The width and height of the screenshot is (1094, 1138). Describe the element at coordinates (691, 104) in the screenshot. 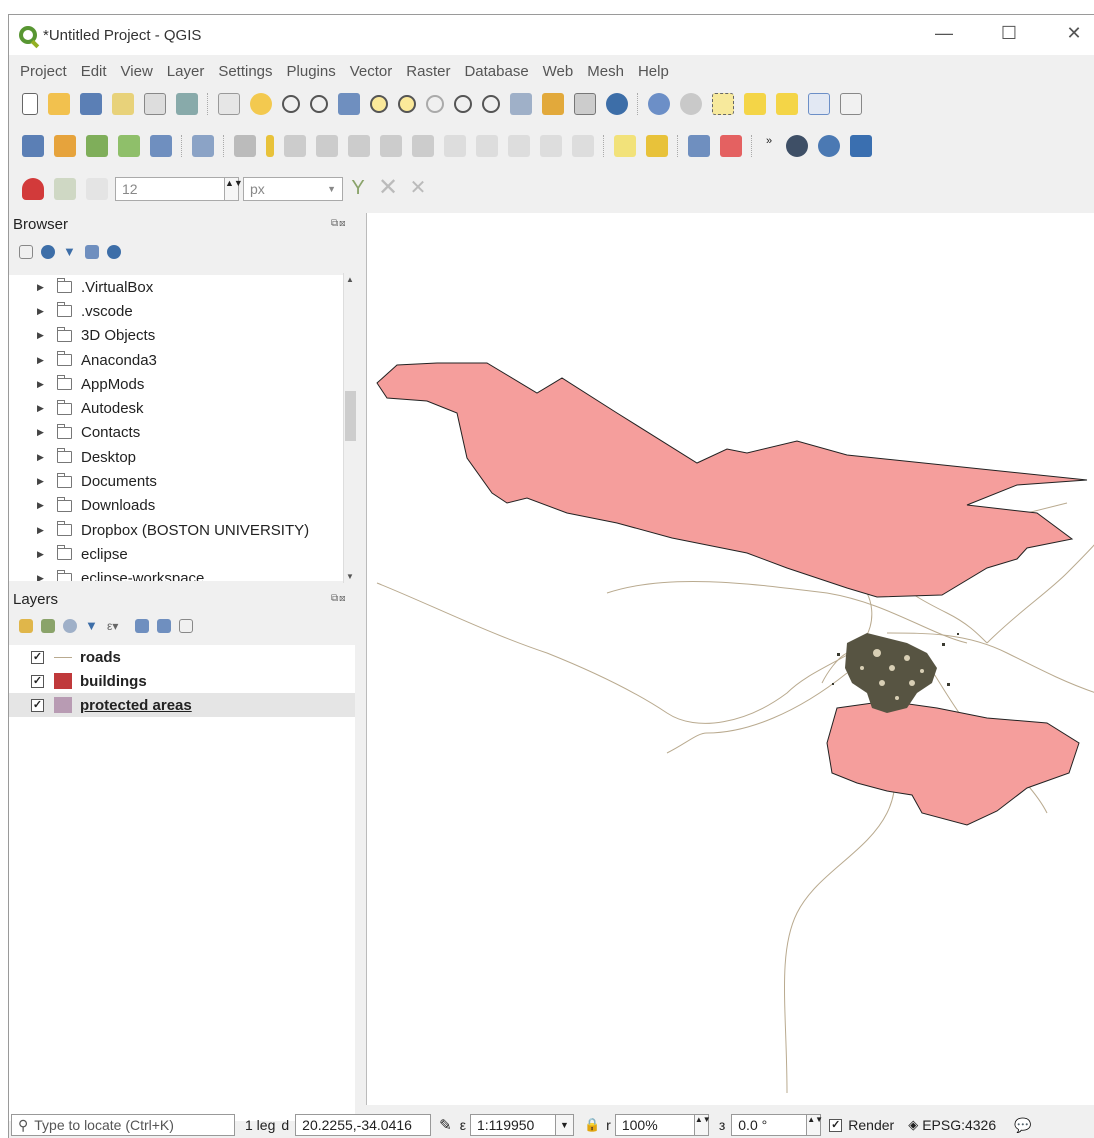

I see `open-attribute-actions-icon` at that location.